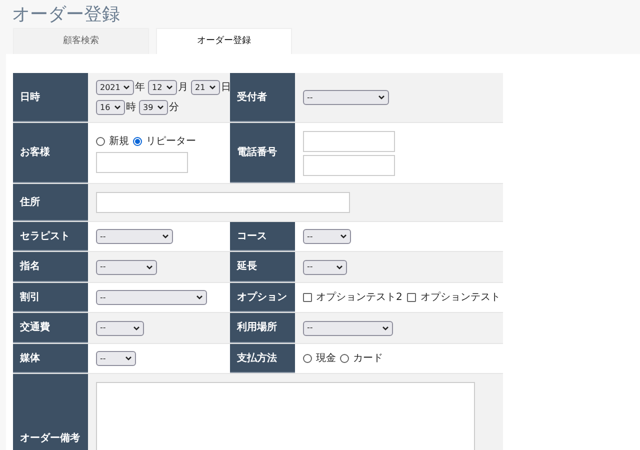 The width and height of the screenshot is (640, 450). I want to click on field-label: 交通費, so click(50, 328).